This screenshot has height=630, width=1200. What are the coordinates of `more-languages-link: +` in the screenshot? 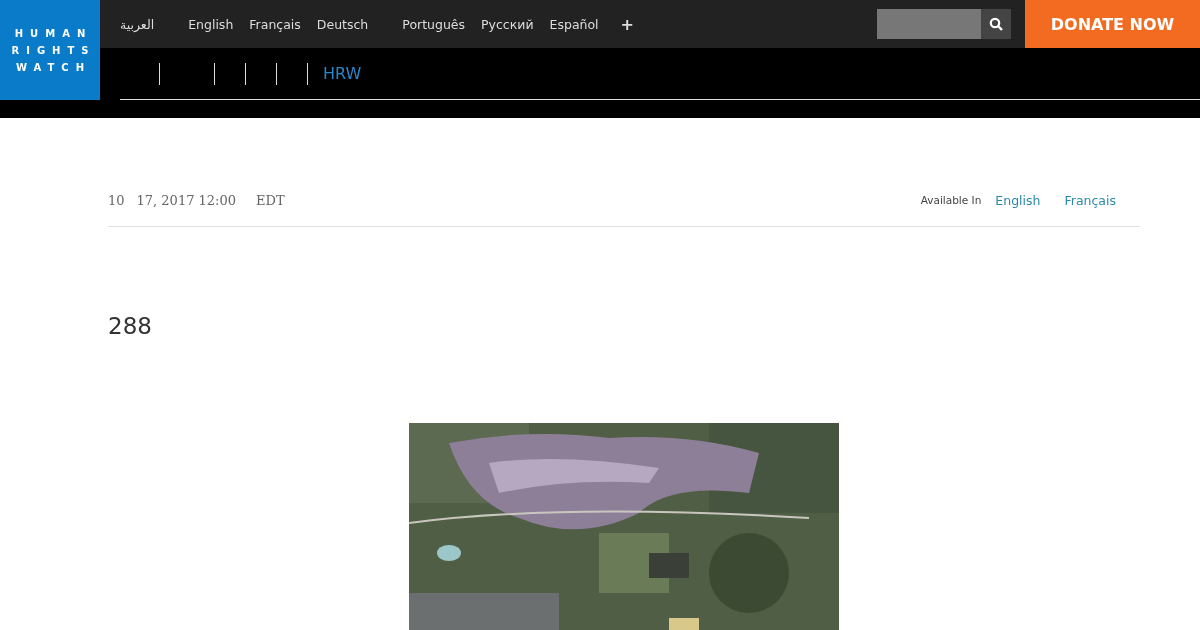 It's located at (627, 24).